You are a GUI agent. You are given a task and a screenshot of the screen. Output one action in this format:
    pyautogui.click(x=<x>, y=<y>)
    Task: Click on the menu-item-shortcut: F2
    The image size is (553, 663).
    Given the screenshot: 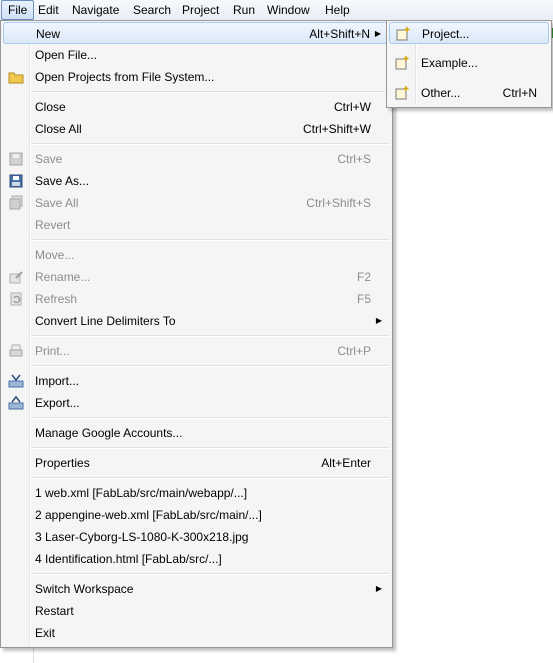 What is the action you would take?
    pyautogui.click(x=363, y=277)
    